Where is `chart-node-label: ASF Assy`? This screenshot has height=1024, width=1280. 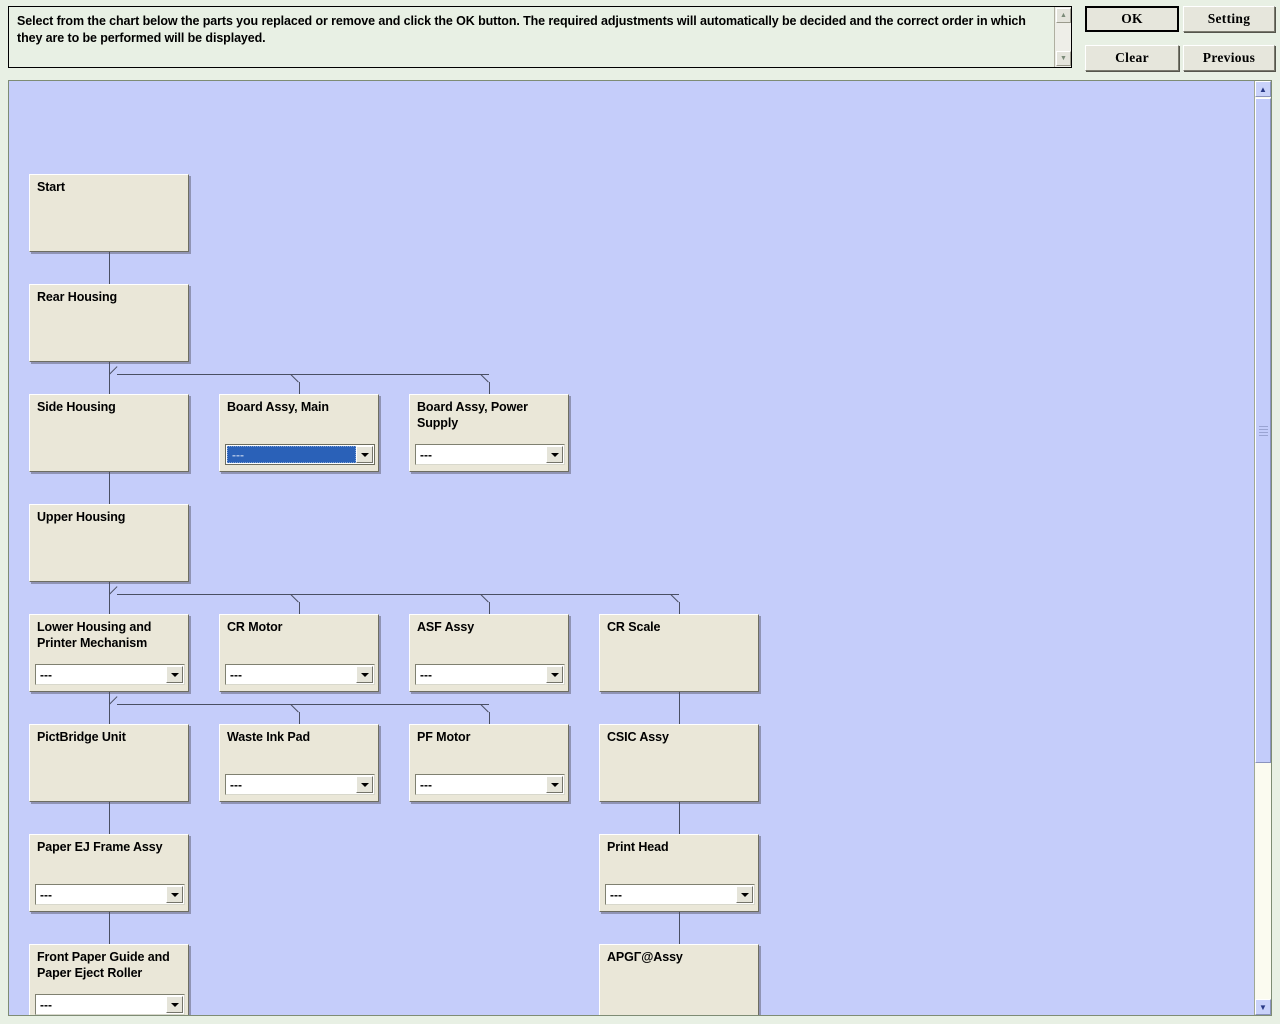
chart-node-label: ASF Assy is located at coordinates (446, 627).